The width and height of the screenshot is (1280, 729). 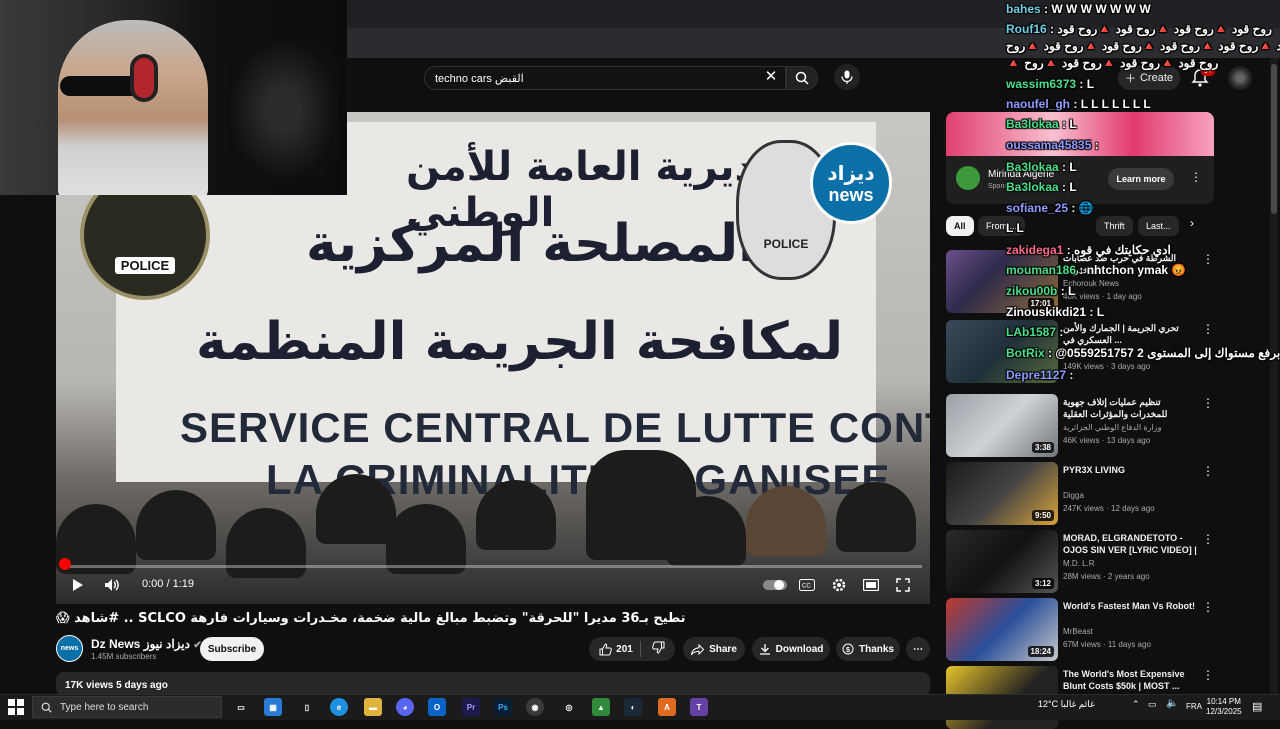 I want to click on task-view-icon: ▭, so click(x=241, y=707).